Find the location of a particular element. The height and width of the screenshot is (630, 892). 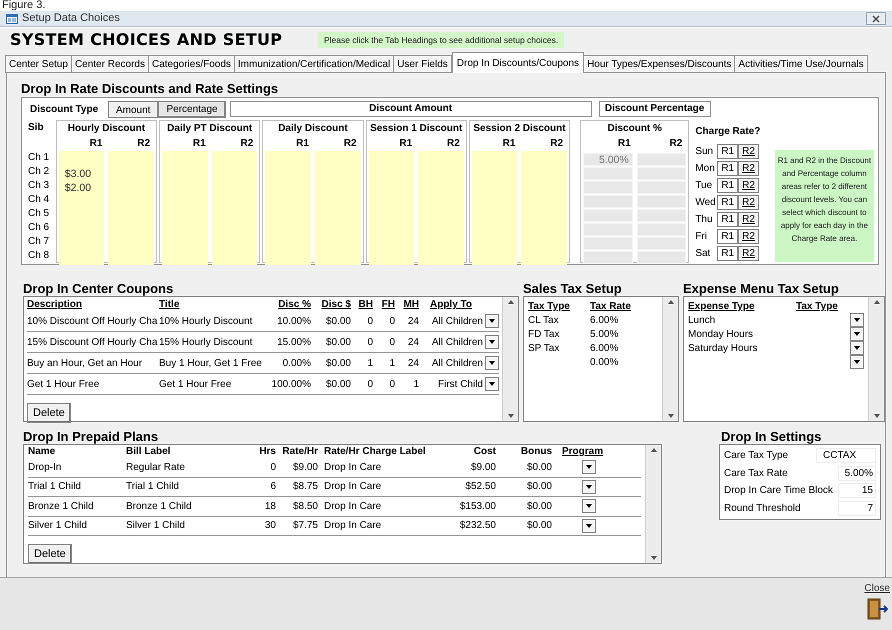

column-header: BH is located at coordinates (362, 304).